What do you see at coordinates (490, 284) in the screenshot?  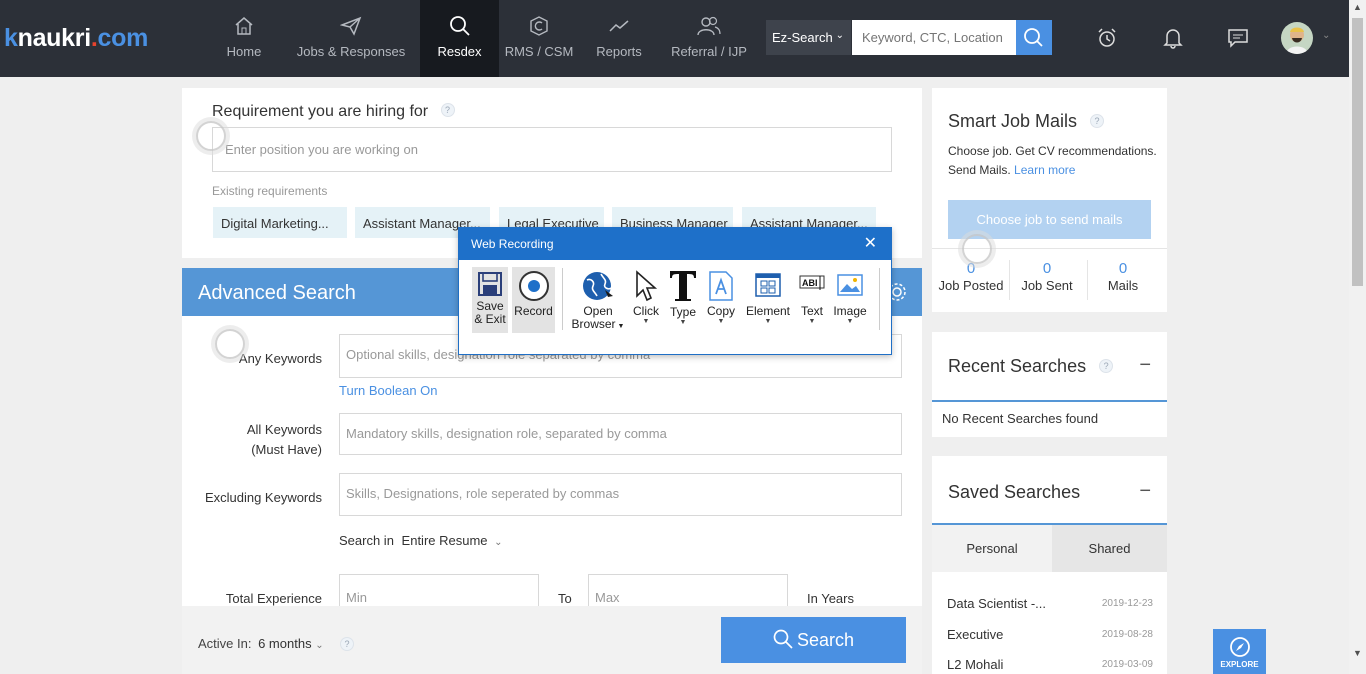 I see `save-icon` at bounding box center [490, 284].